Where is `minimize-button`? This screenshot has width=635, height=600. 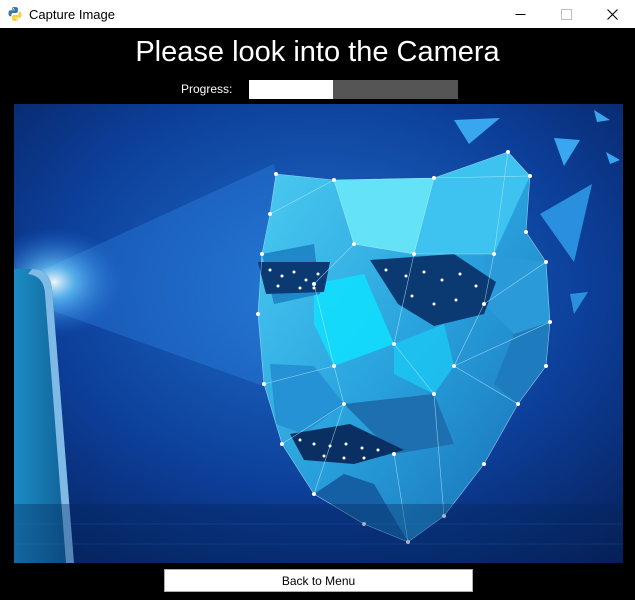 minimize-button is located at coordinates (520, 14).